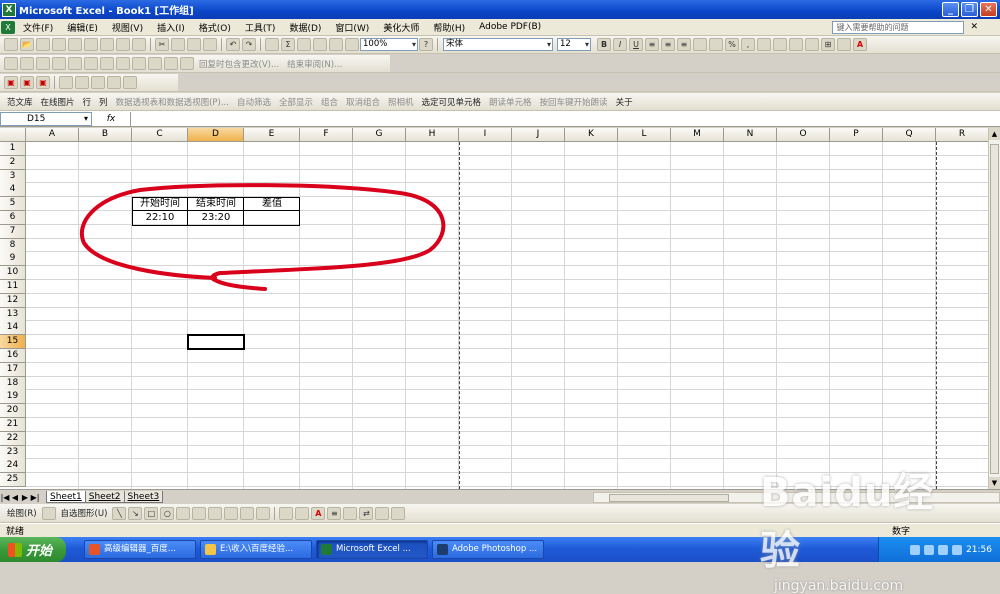 Image resolution: width=1000 pixels, height=594 pixels. Describe the element at coordinates (320, 44) in the screenshot. I see `sort-descending-icon` at that location.